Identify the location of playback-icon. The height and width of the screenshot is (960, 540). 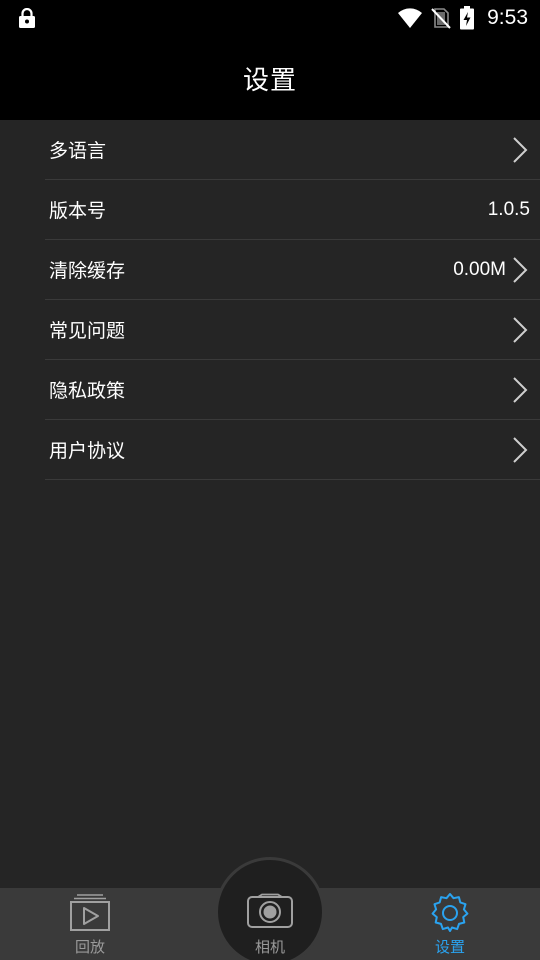
(90, 912).